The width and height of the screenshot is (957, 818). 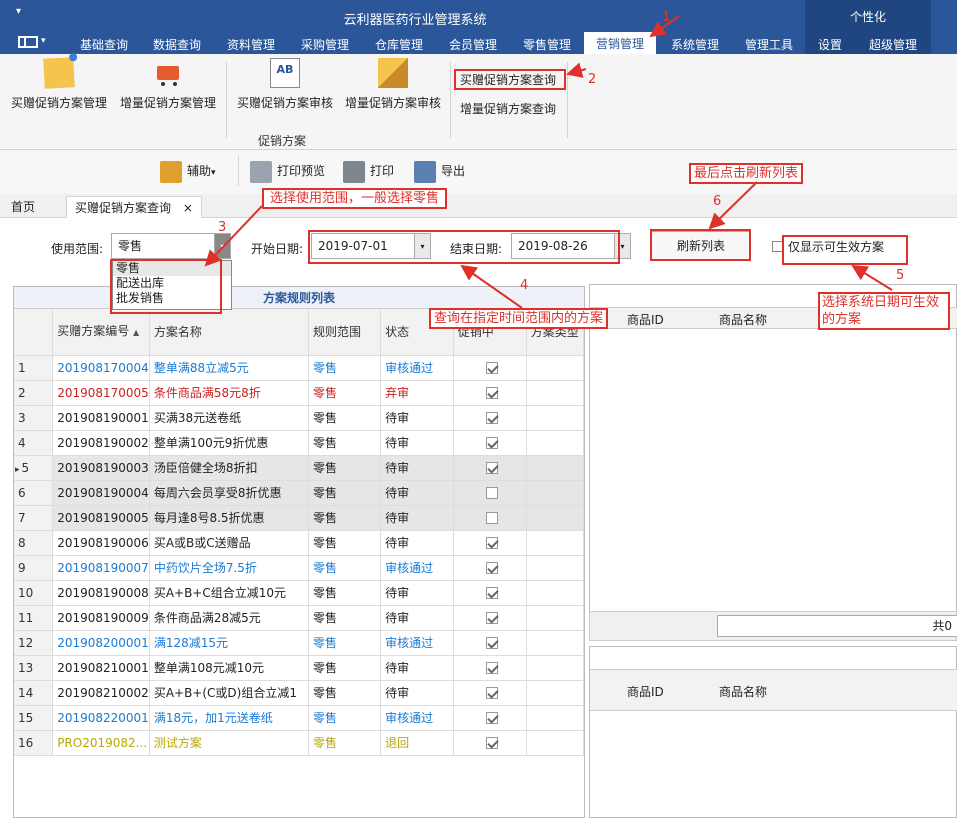 What do you see at coordinates (368, 171) in the screenshot?
I see `print-button: 打印` at bounding box center [368, 171].